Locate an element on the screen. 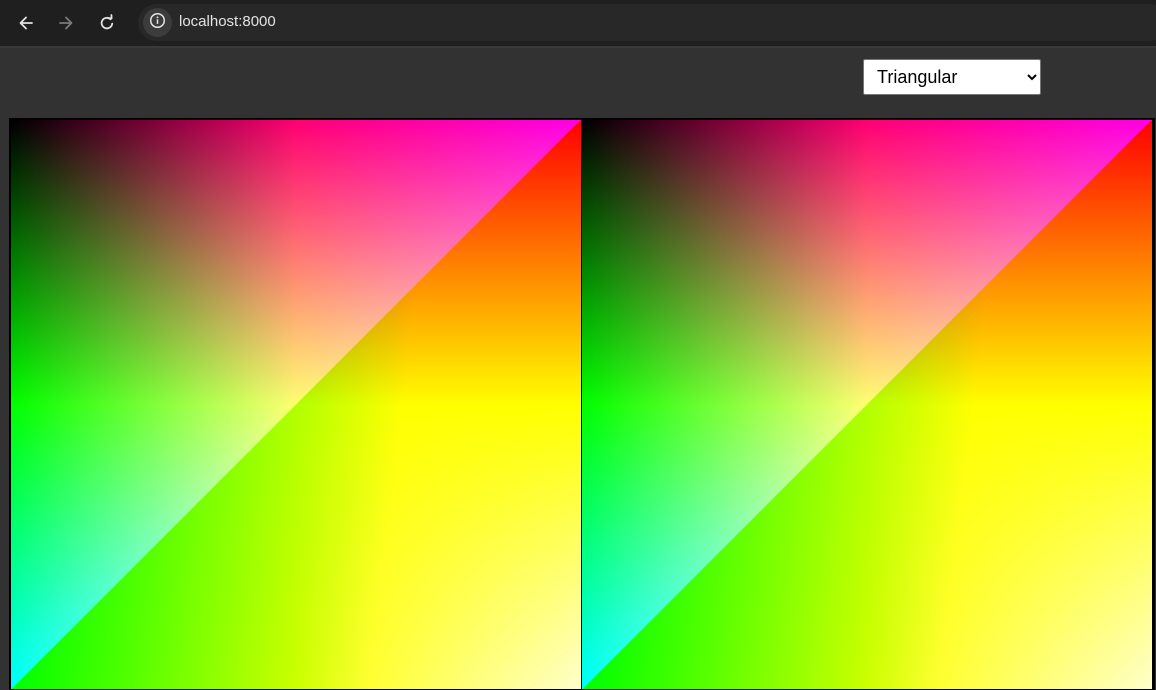 The width and height of the screenshot is (1156, 690). address-bar: localhost:8000 is located at coordinates (647, 22).